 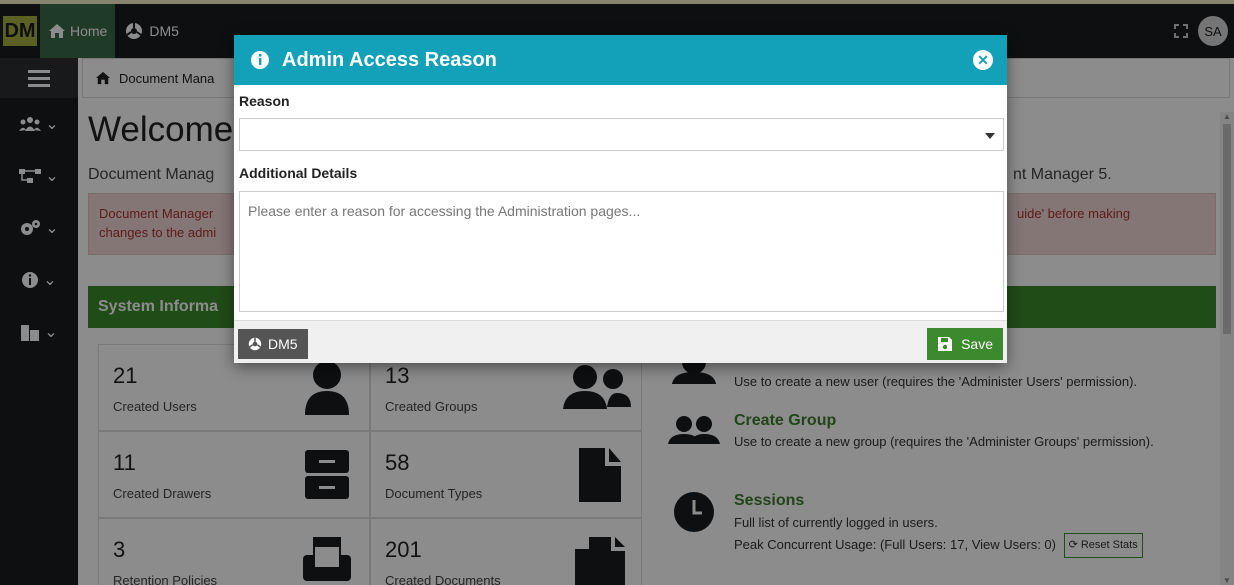 I want to click on chevron-down-icon, so click(x=990, y=136).